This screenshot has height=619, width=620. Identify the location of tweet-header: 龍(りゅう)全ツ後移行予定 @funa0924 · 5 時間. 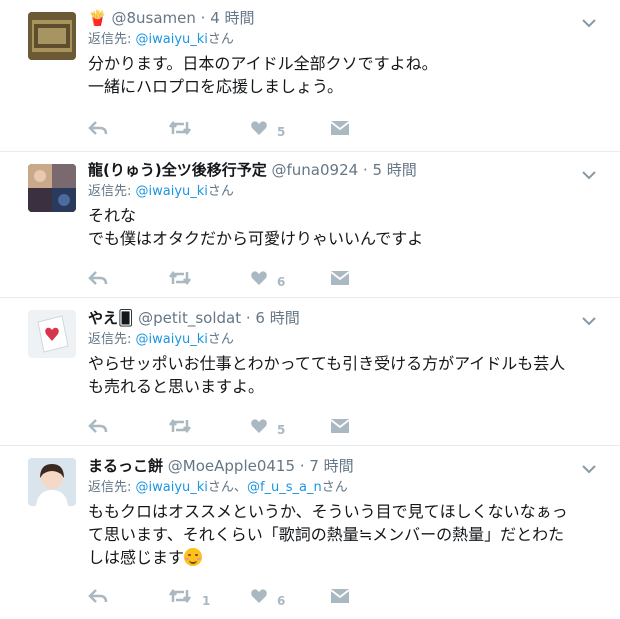
(349, 170).